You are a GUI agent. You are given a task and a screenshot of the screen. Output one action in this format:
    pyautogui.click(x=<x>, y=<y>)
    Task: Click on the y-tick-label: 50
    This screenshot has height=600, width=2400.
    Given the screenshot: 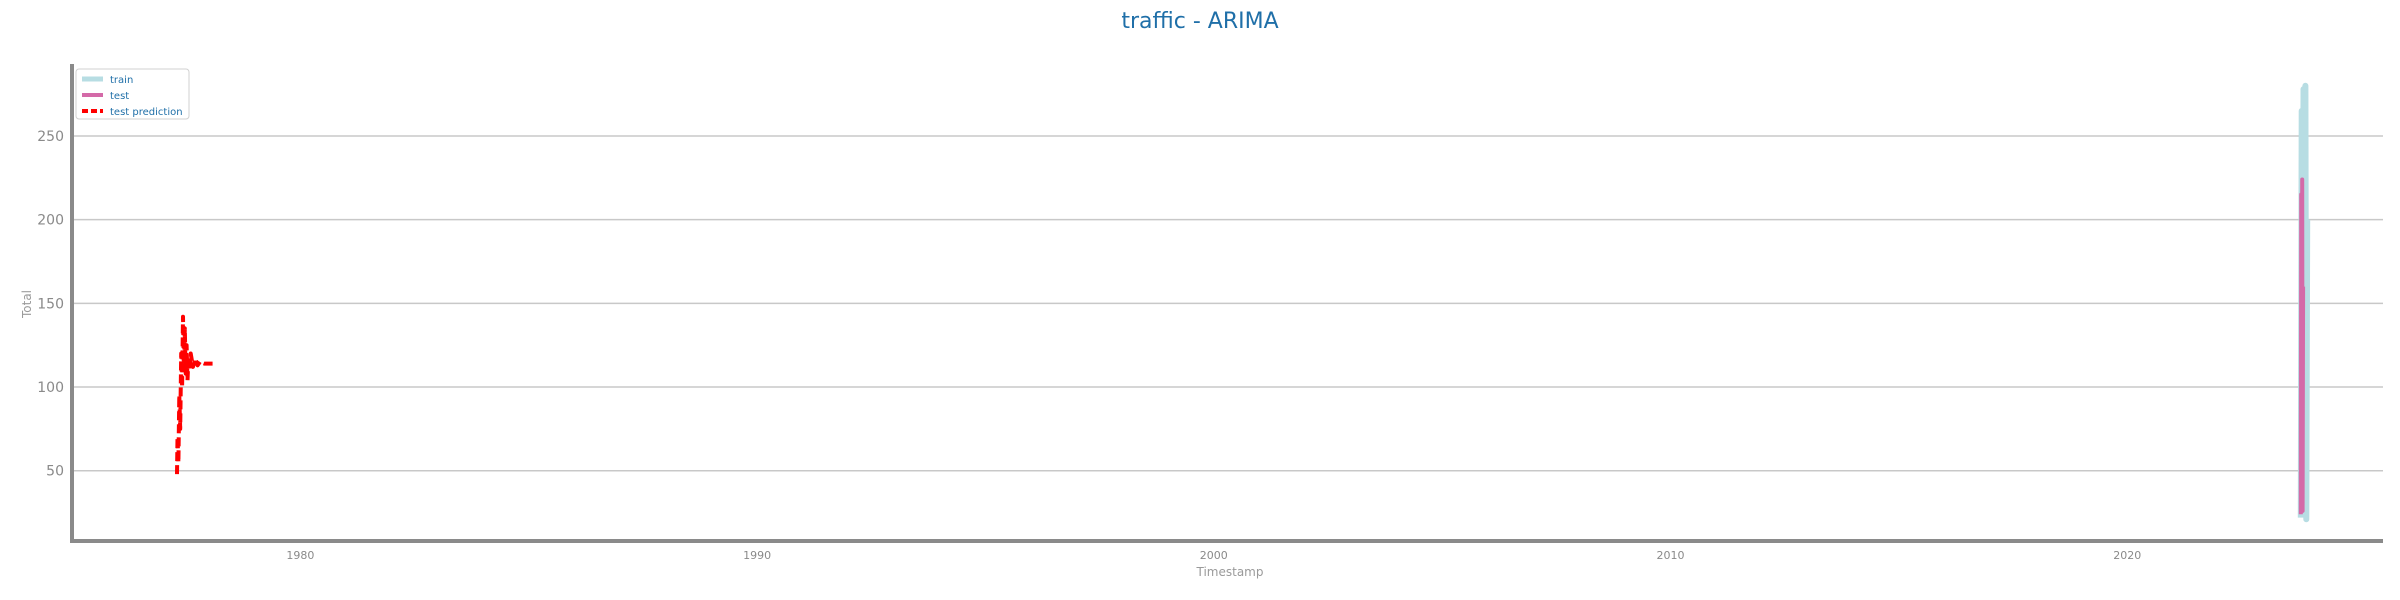 What is the action you would take?
    pyautogui.click(x=55, y=472)
    